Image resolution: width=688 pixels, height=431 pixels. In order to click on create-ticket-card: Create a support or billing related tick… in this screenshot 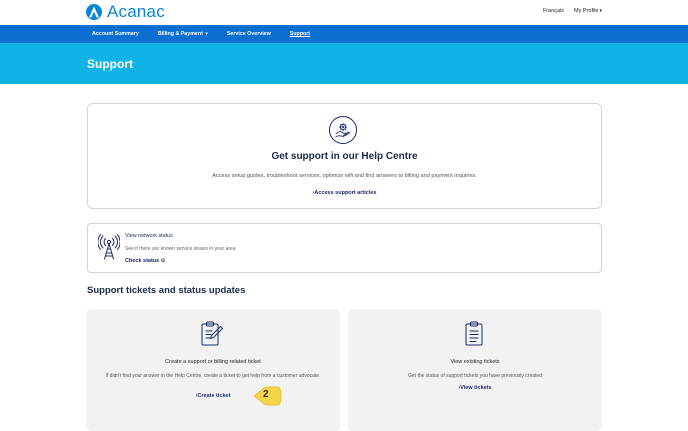, I will do `click(213, 370)`.